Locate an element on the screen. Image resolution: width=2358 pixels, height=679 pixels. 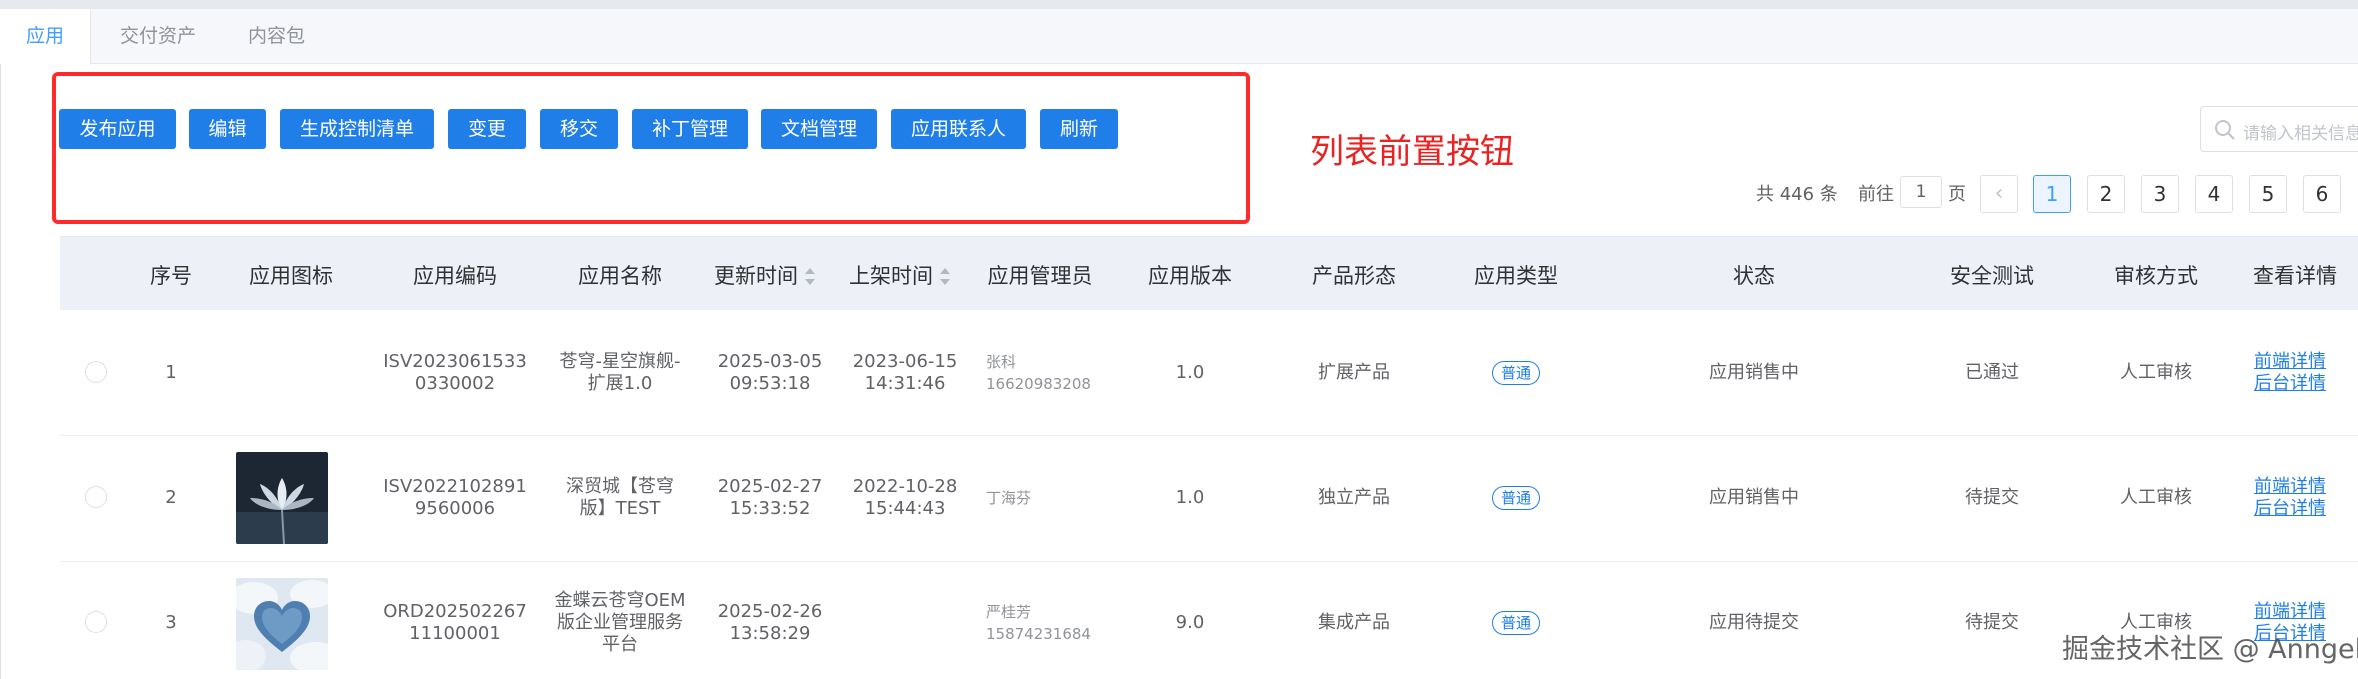
document-management-button: 文档管理 is located at coordinates (819, 129).